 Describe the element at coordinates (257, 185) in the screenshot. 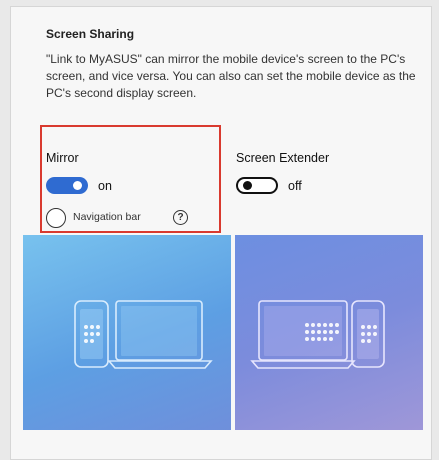

I see `screen-extender-toggle` at that location.